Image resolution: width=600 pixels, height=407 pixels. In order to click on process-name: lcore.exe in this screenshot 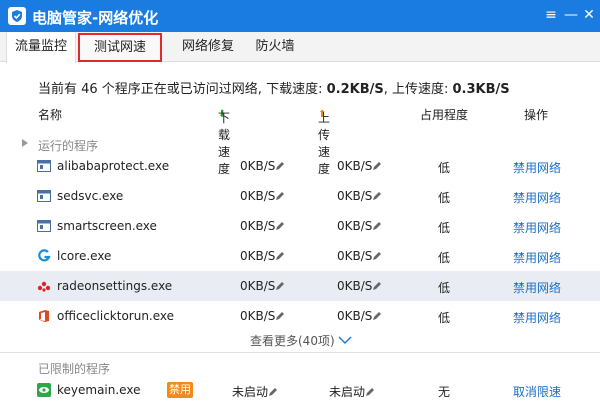, I will do `click(84, 256)`.